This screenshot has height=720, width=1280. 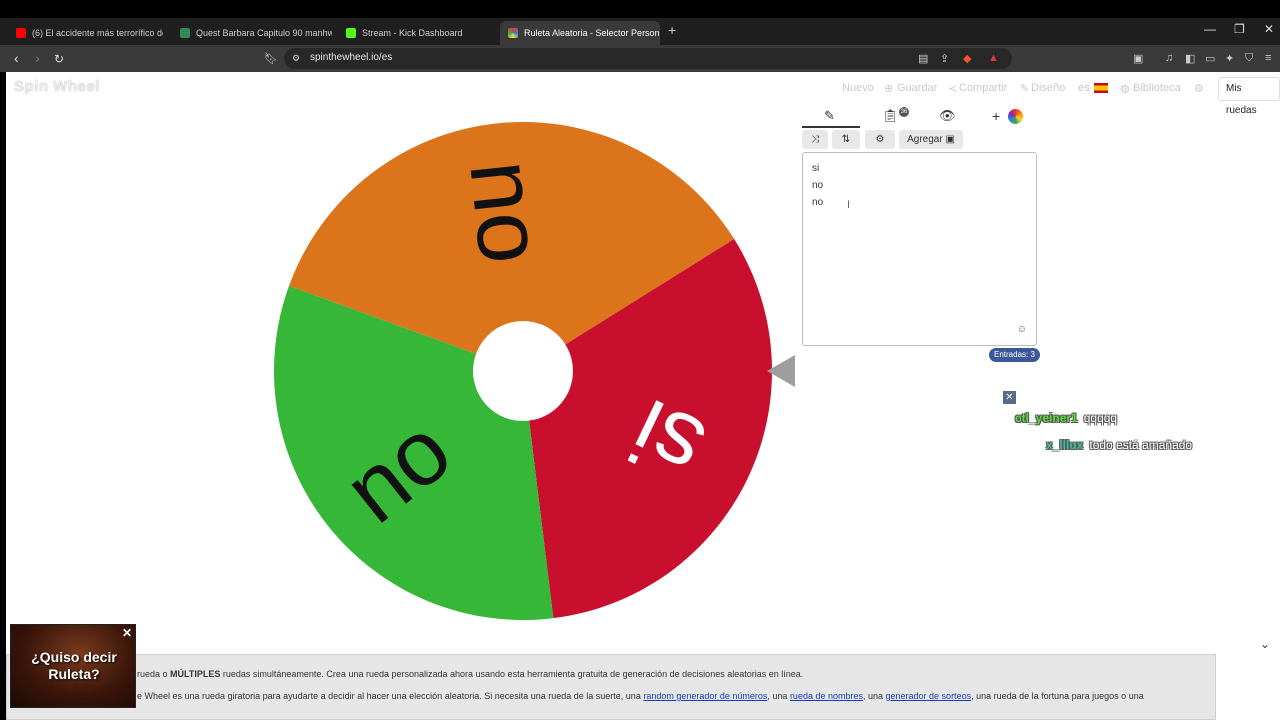 I want to click on shuffle-button: ⤨, so click(x=815, y=139).